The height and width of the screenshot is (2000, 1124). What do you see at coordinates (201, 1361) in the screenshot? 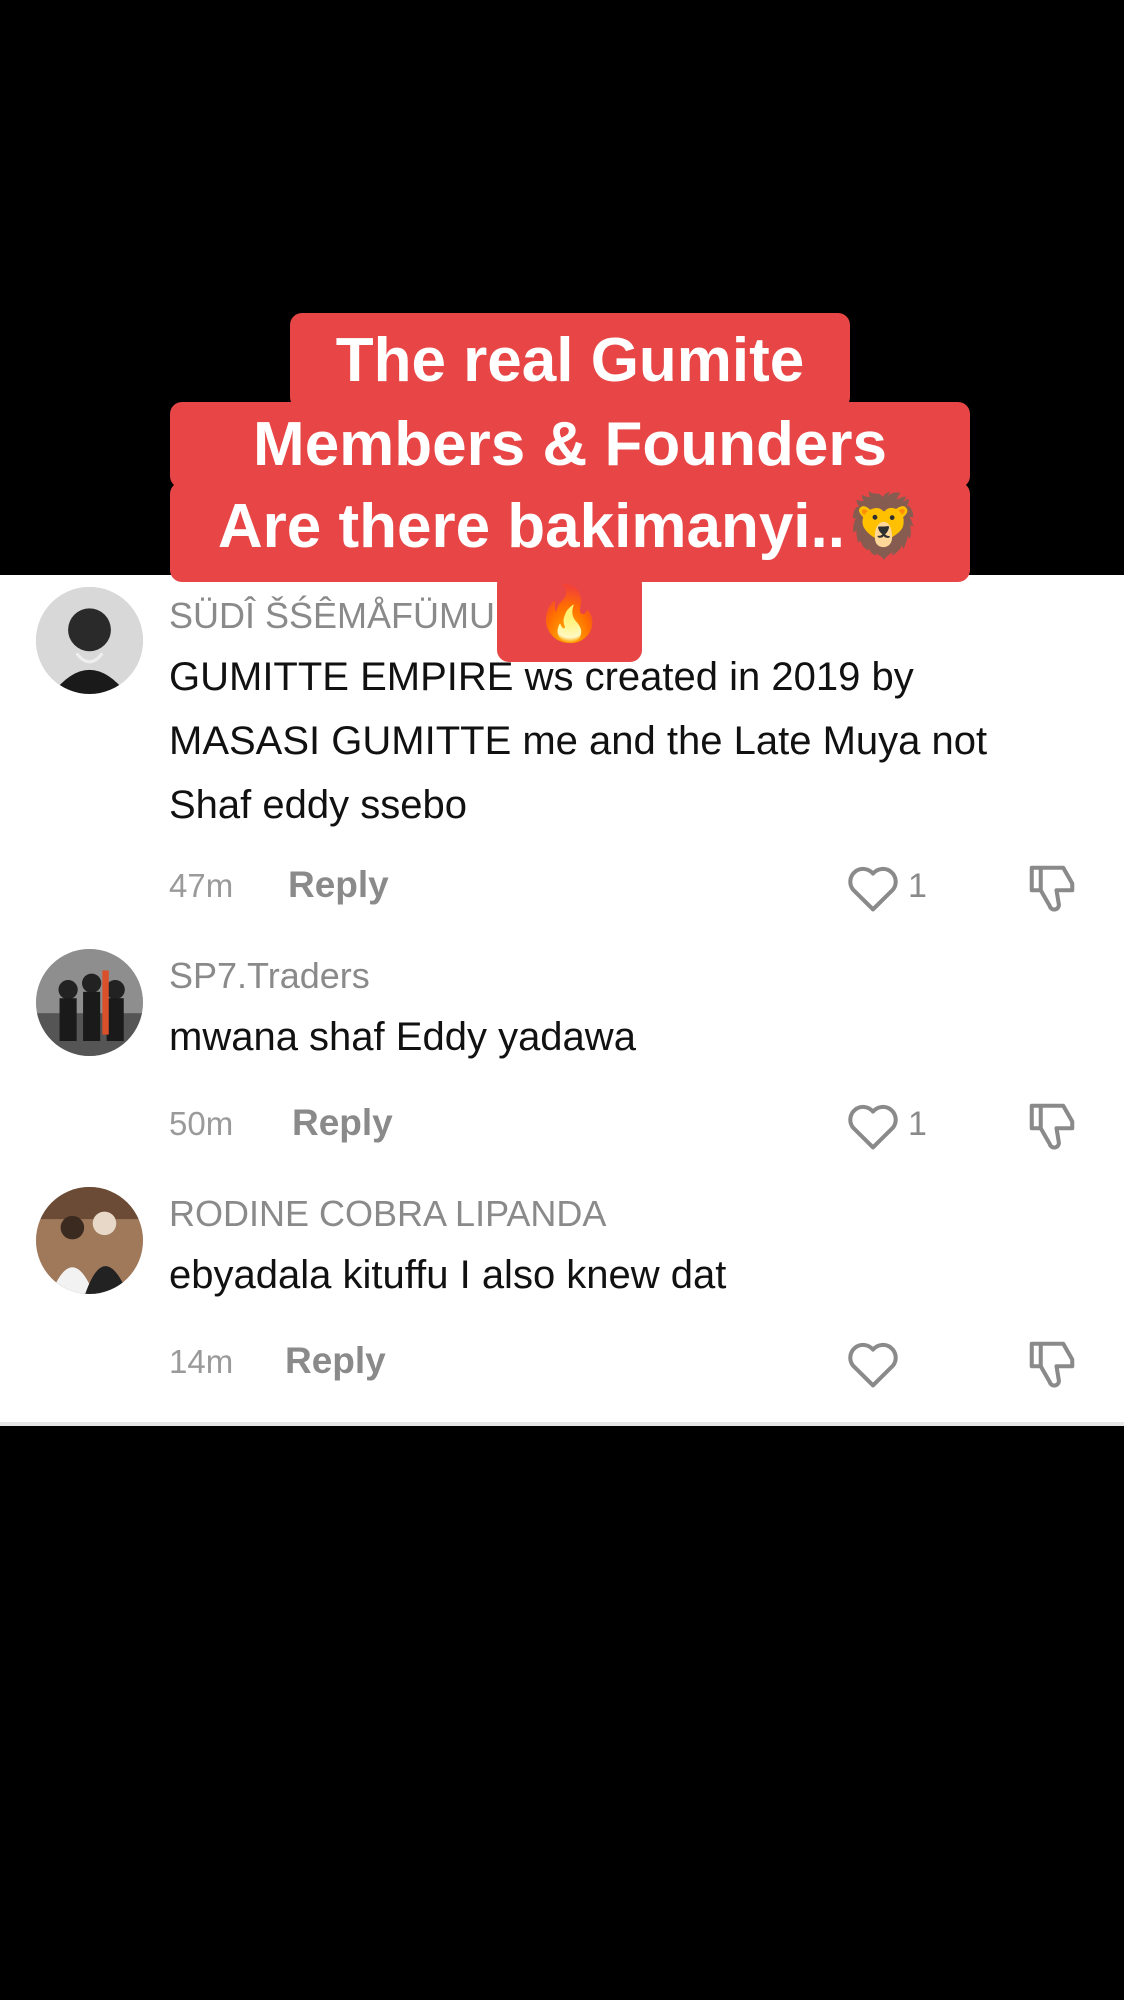
I see `comment-time: 14m` at bounding box center [201, 1361].